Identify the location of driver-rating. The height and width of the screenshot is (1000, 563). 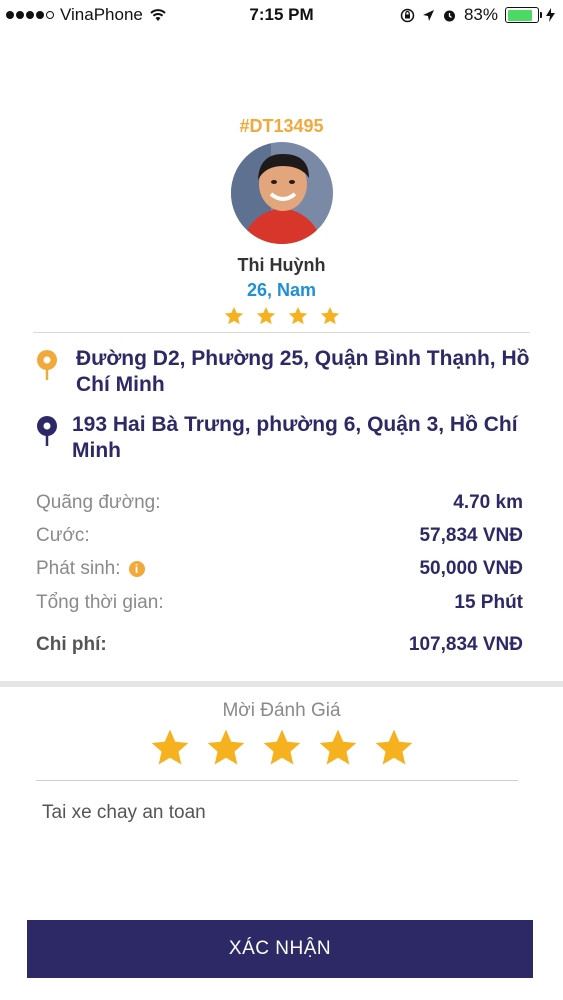
(281, 316).